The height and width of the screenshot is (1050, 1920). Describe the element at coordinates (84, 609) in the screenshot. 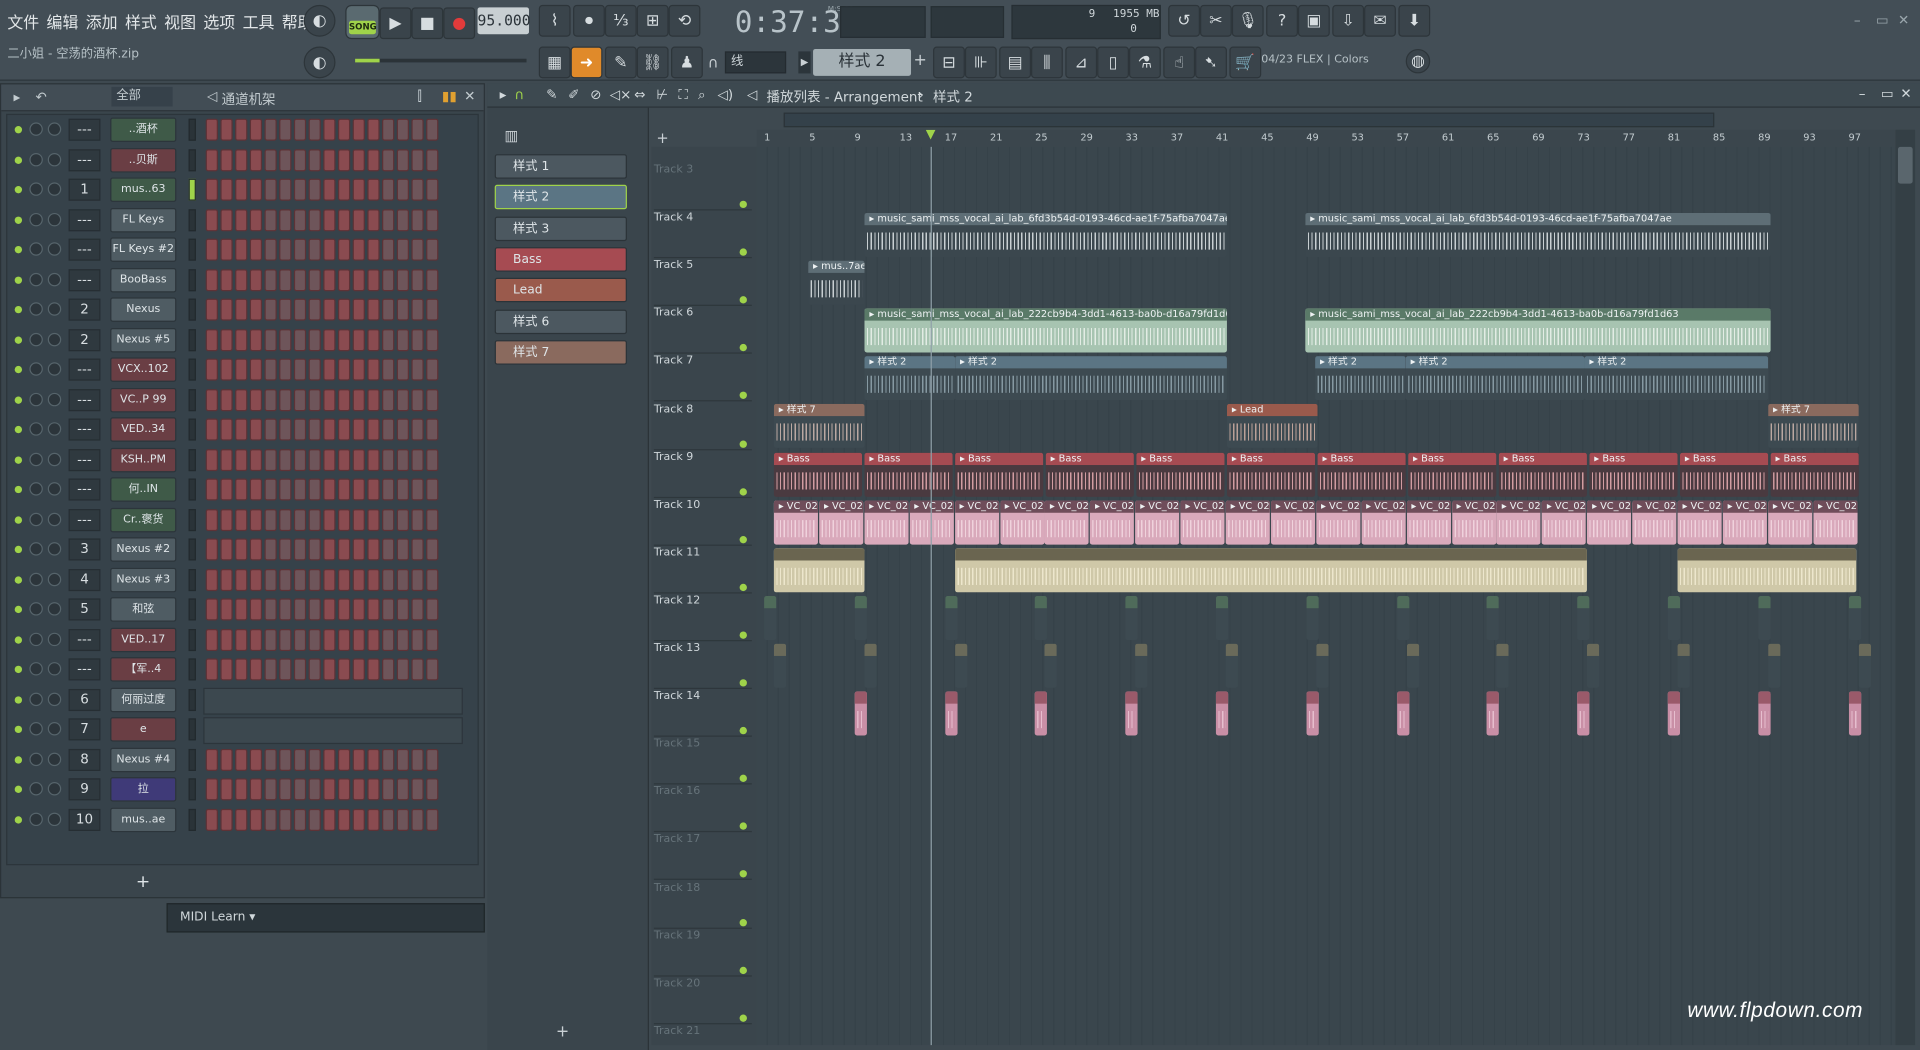

I see `mixer-track-number: 5` at that location.